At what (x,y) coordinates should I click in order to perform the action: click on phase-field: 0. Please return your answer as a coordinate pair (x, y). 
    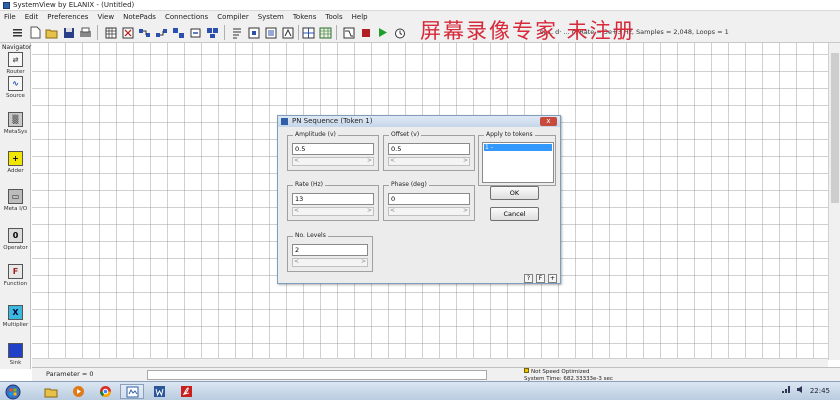
    Looking at the image, I should click on (429, 199).